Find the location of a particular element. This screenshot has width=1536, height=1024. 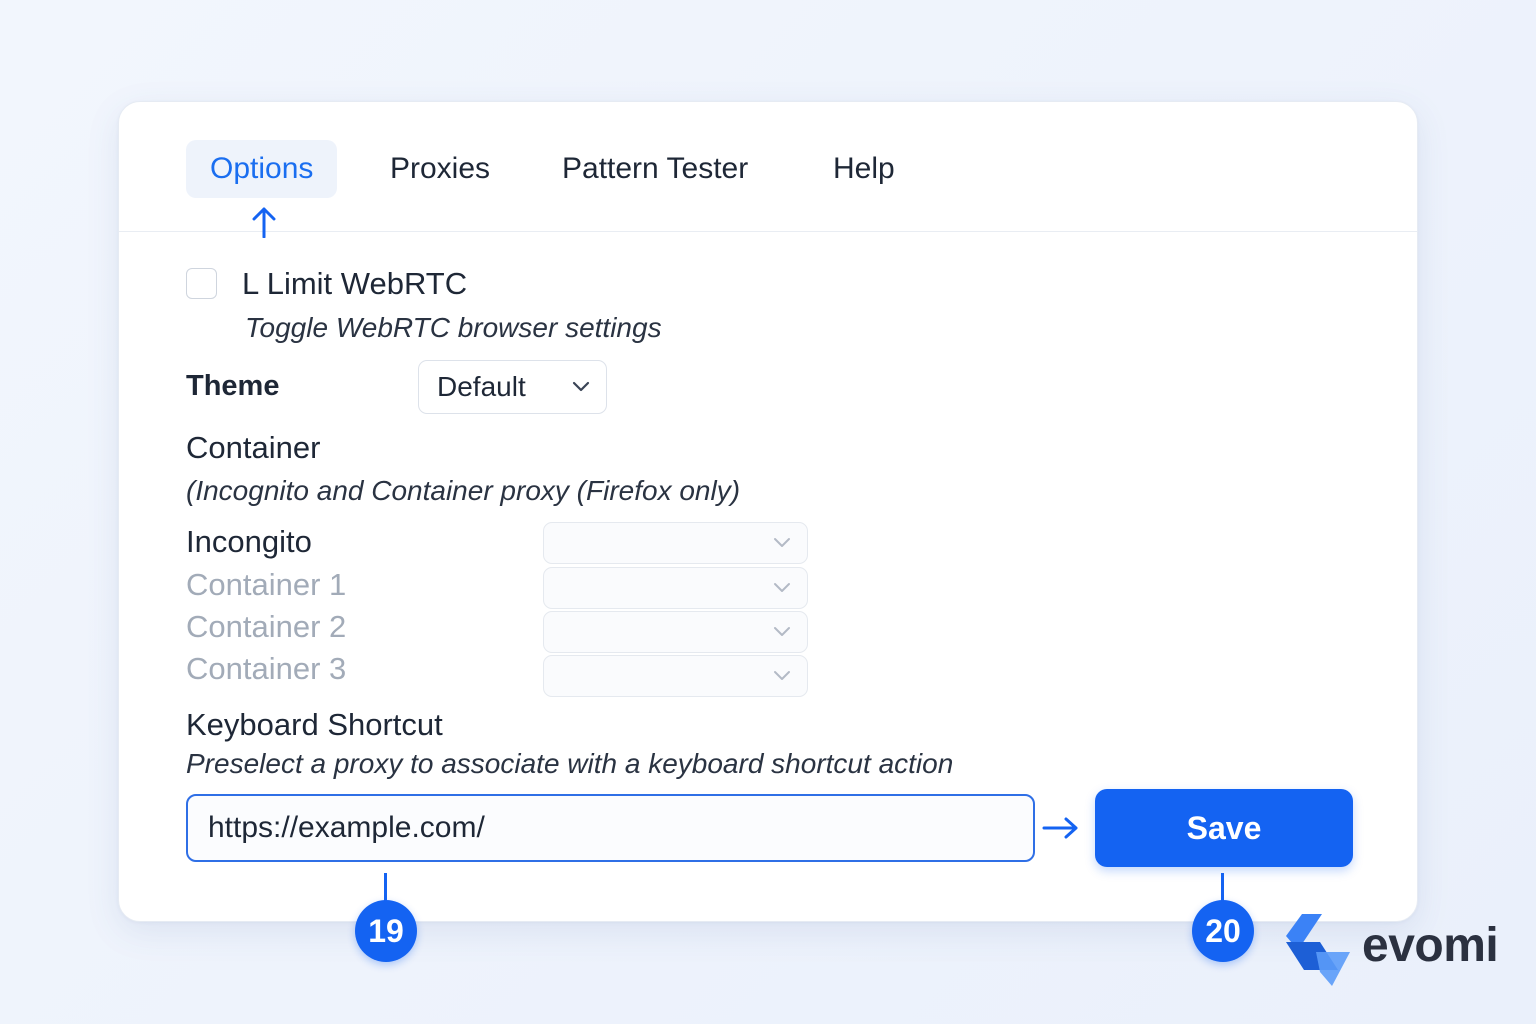

container-1-select is located at coordinates (675, 588).